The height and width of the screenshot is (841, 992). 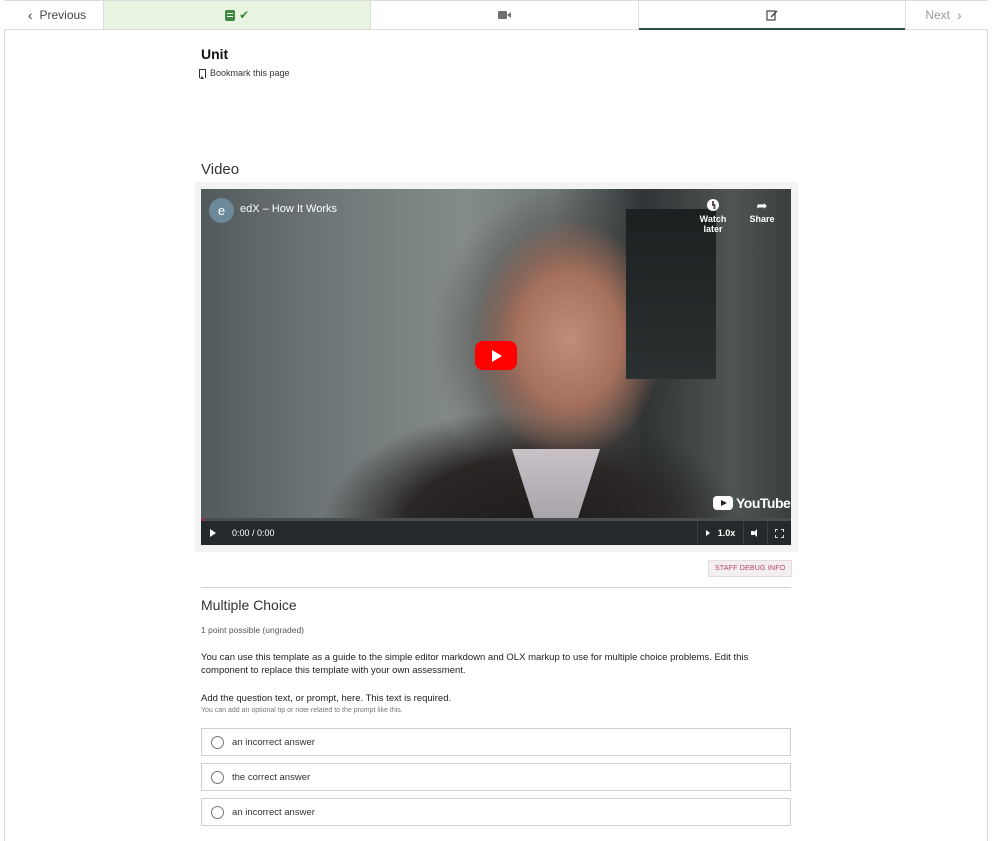 I want to click on sequence-navigation: ‹ Previous ✔ Next ›, so click(x=496, y=15).